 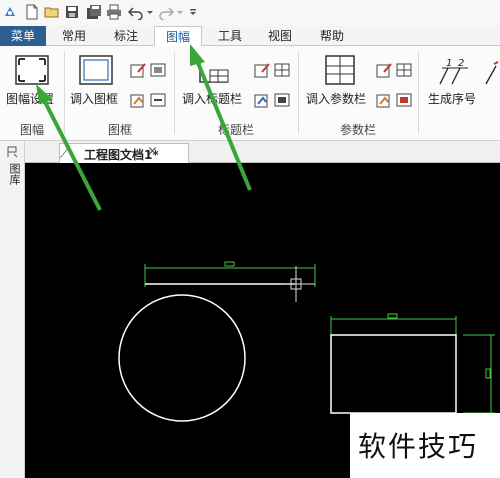 I want to click on new-file-icon, so click(x=32, y=12).